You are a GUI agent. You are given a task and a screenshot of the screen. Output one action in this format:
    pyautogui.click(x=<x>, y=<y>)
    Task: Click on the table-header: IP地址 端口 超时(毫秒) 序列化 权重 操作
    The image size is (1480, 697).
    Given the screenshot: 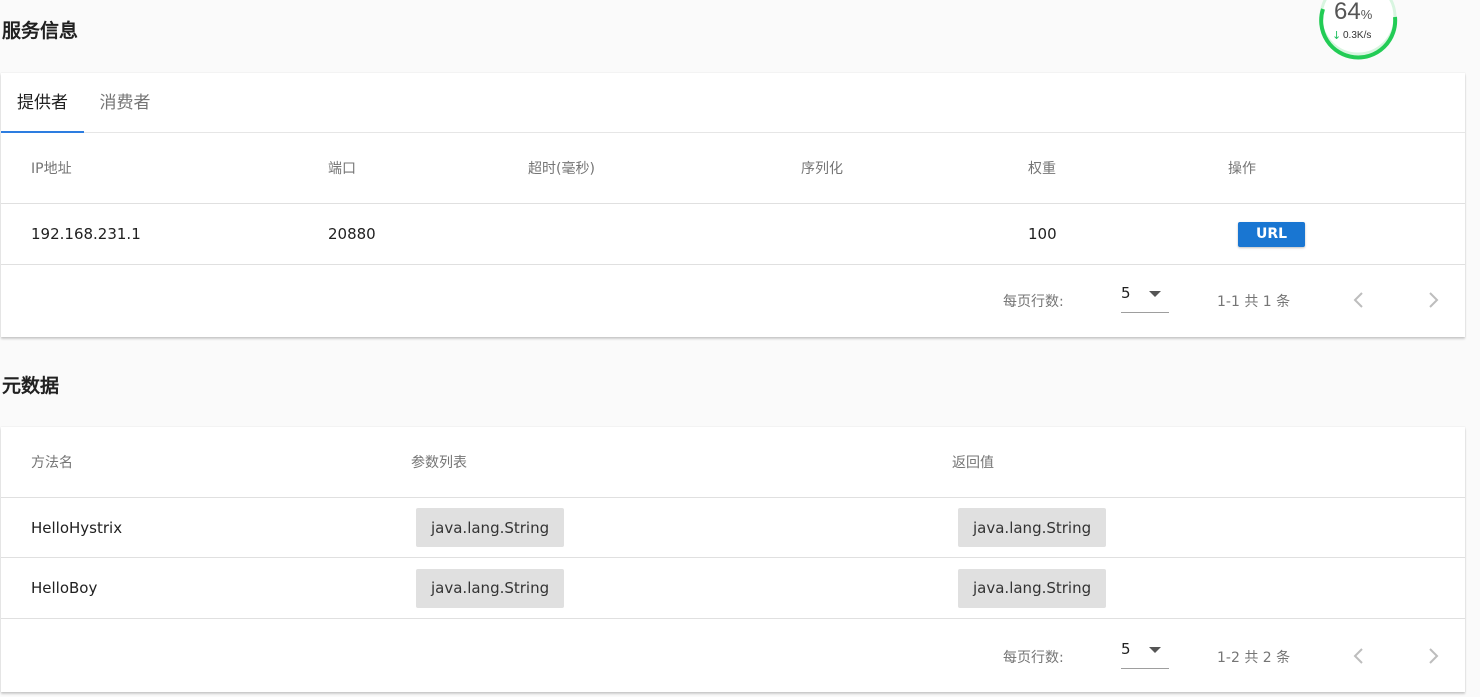 What is the action you would take?
    pyautogui.click(x=733, y=168)
    